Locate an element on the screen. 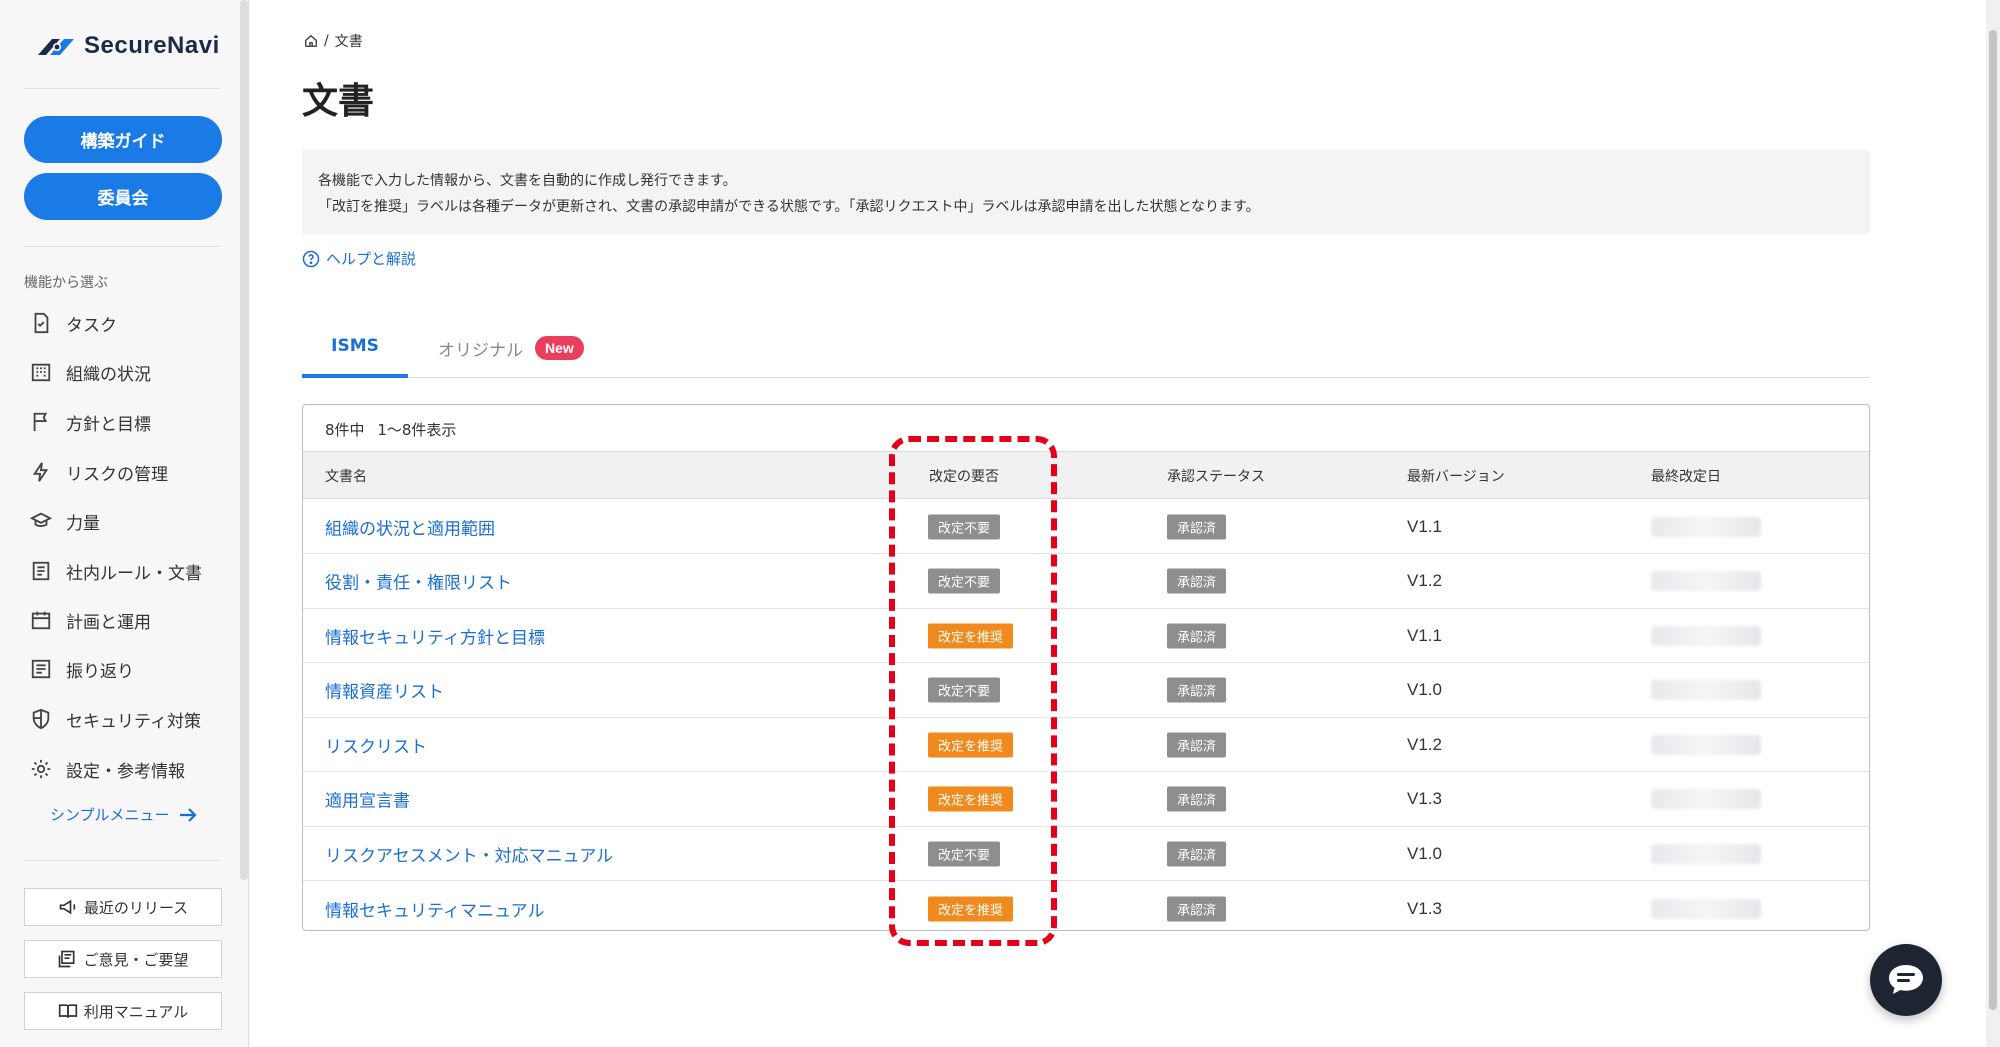 Image resolution: width=2000 pixels, height=1047 pixels. column-header-version: 最新バージョン is located at coordinates (1456, 477).